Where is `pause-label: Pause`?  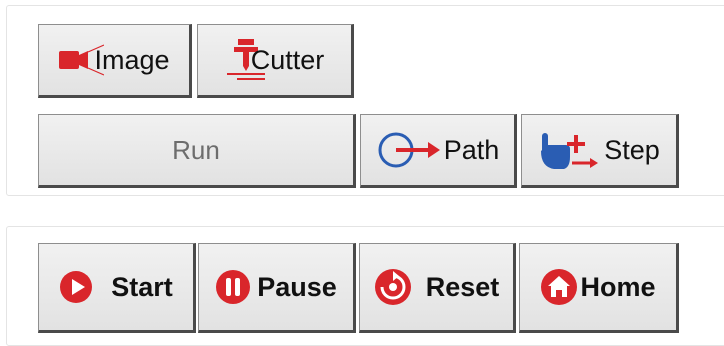
pause-label: Pause is located at coordinates (297, 286).